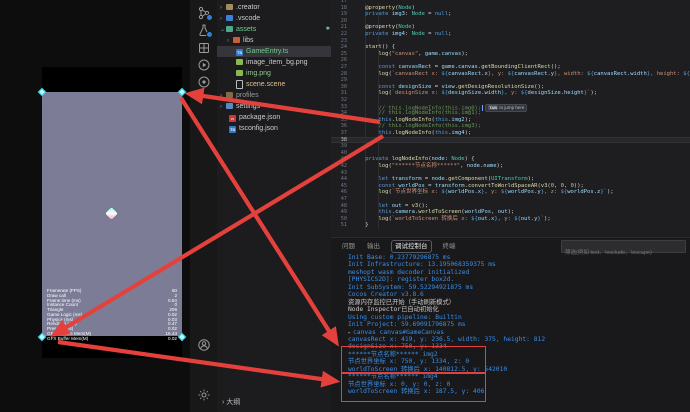 The image size is (690, 412). What do you see at coordinates (510, 133) in the screenshot?
I see `code-line-37: 37 this.logNodeInfo(this.img4);` at bounding box center [510, 133].